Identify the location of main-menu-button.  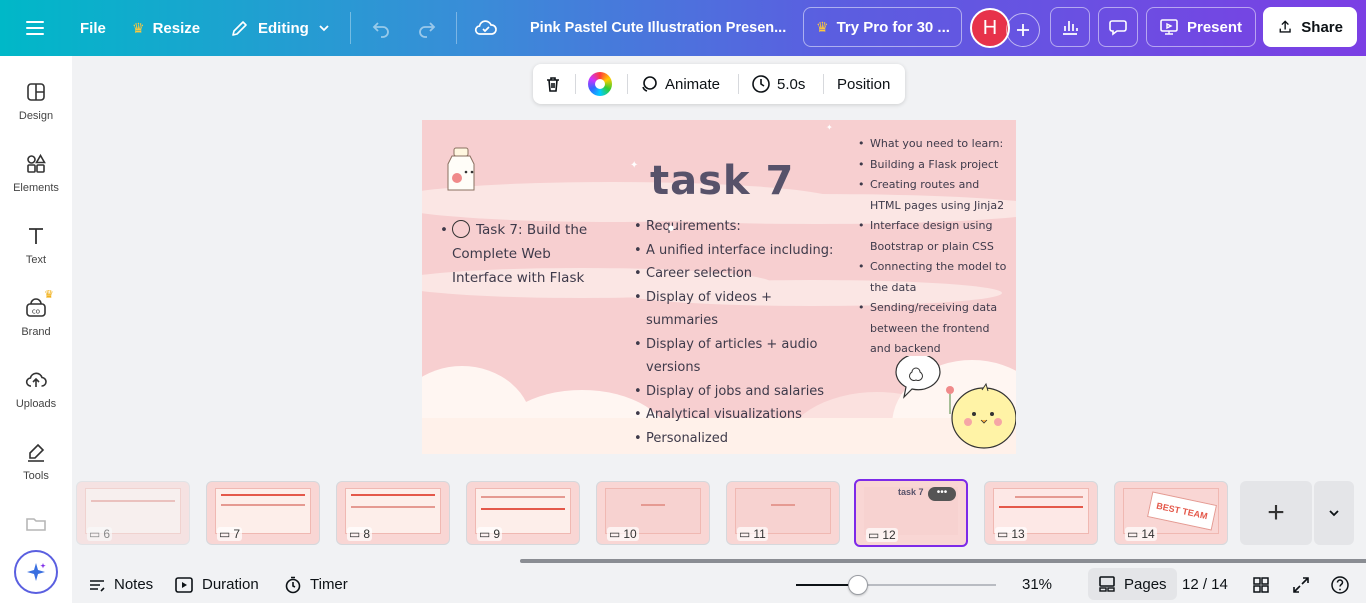
(35, 28).